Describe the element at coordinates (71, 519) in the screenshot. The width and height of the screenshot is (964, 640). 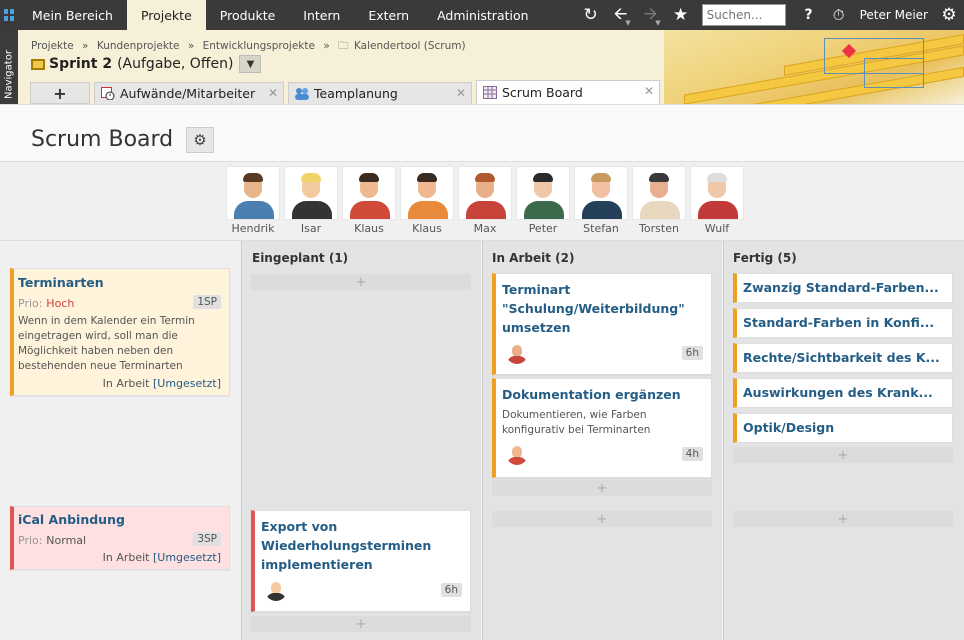
I see `story-title: iCal Anbindung` at that location.